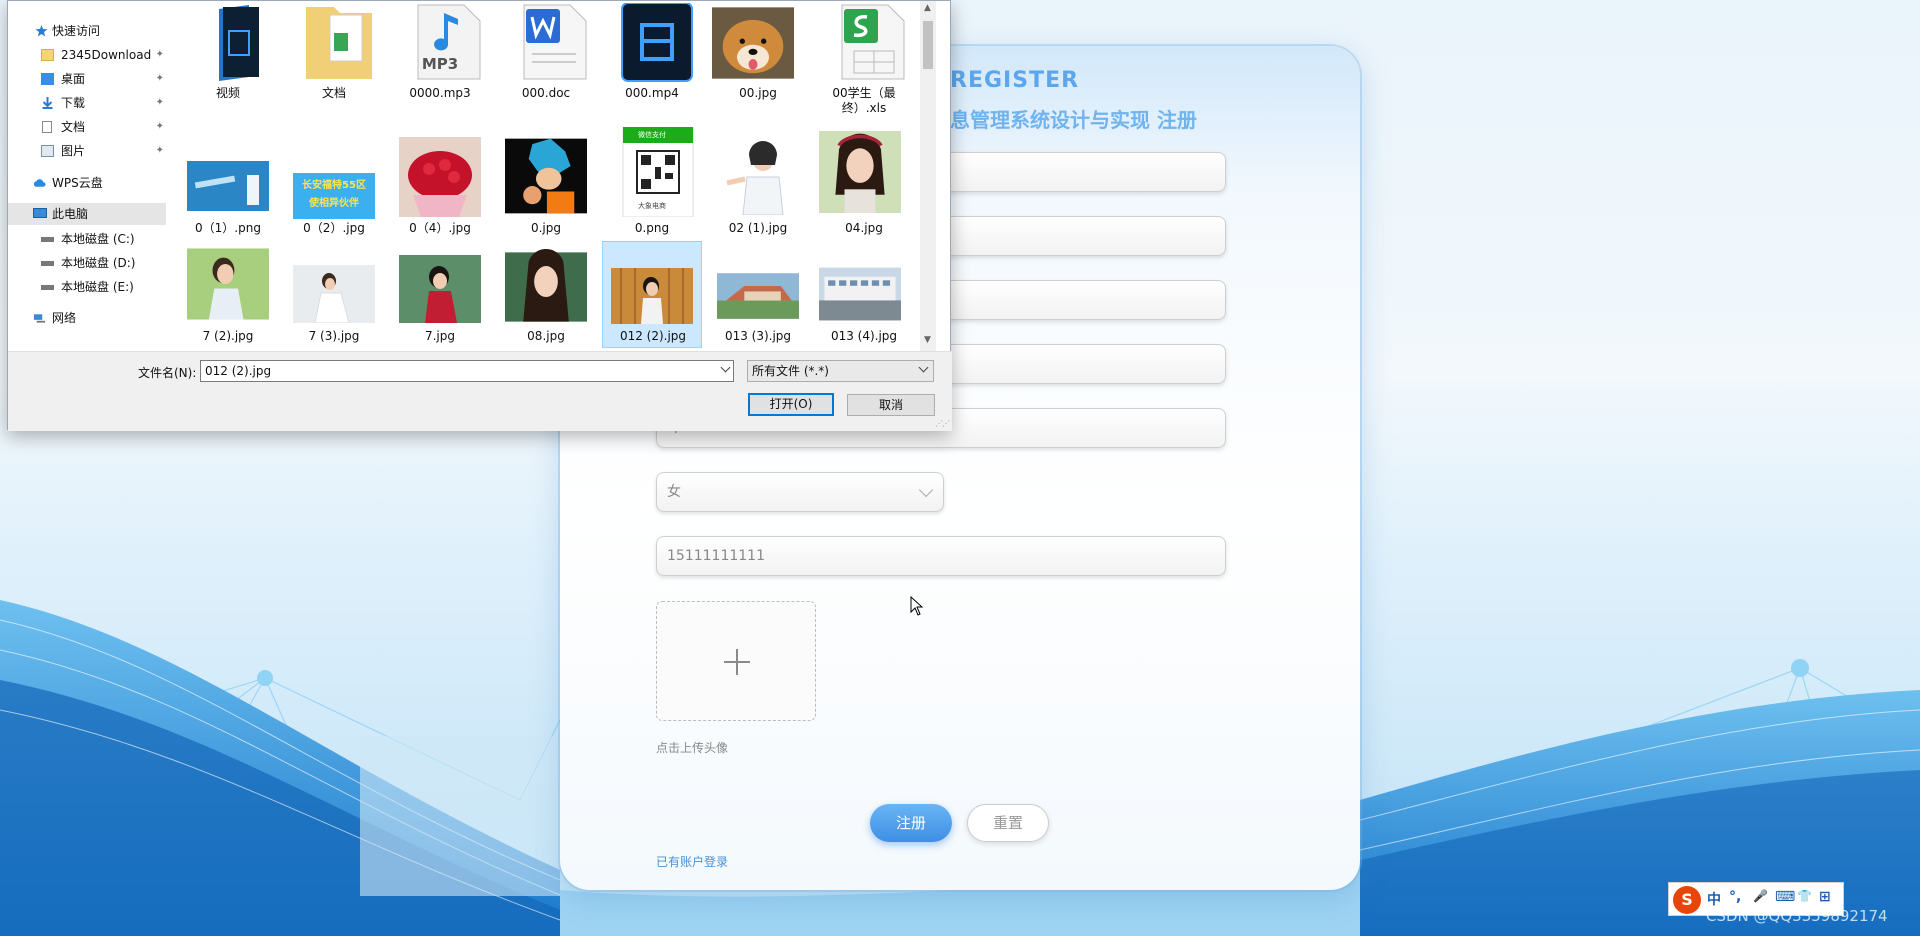  I want to click on dog-image-thumbnail, so click(753, 43).